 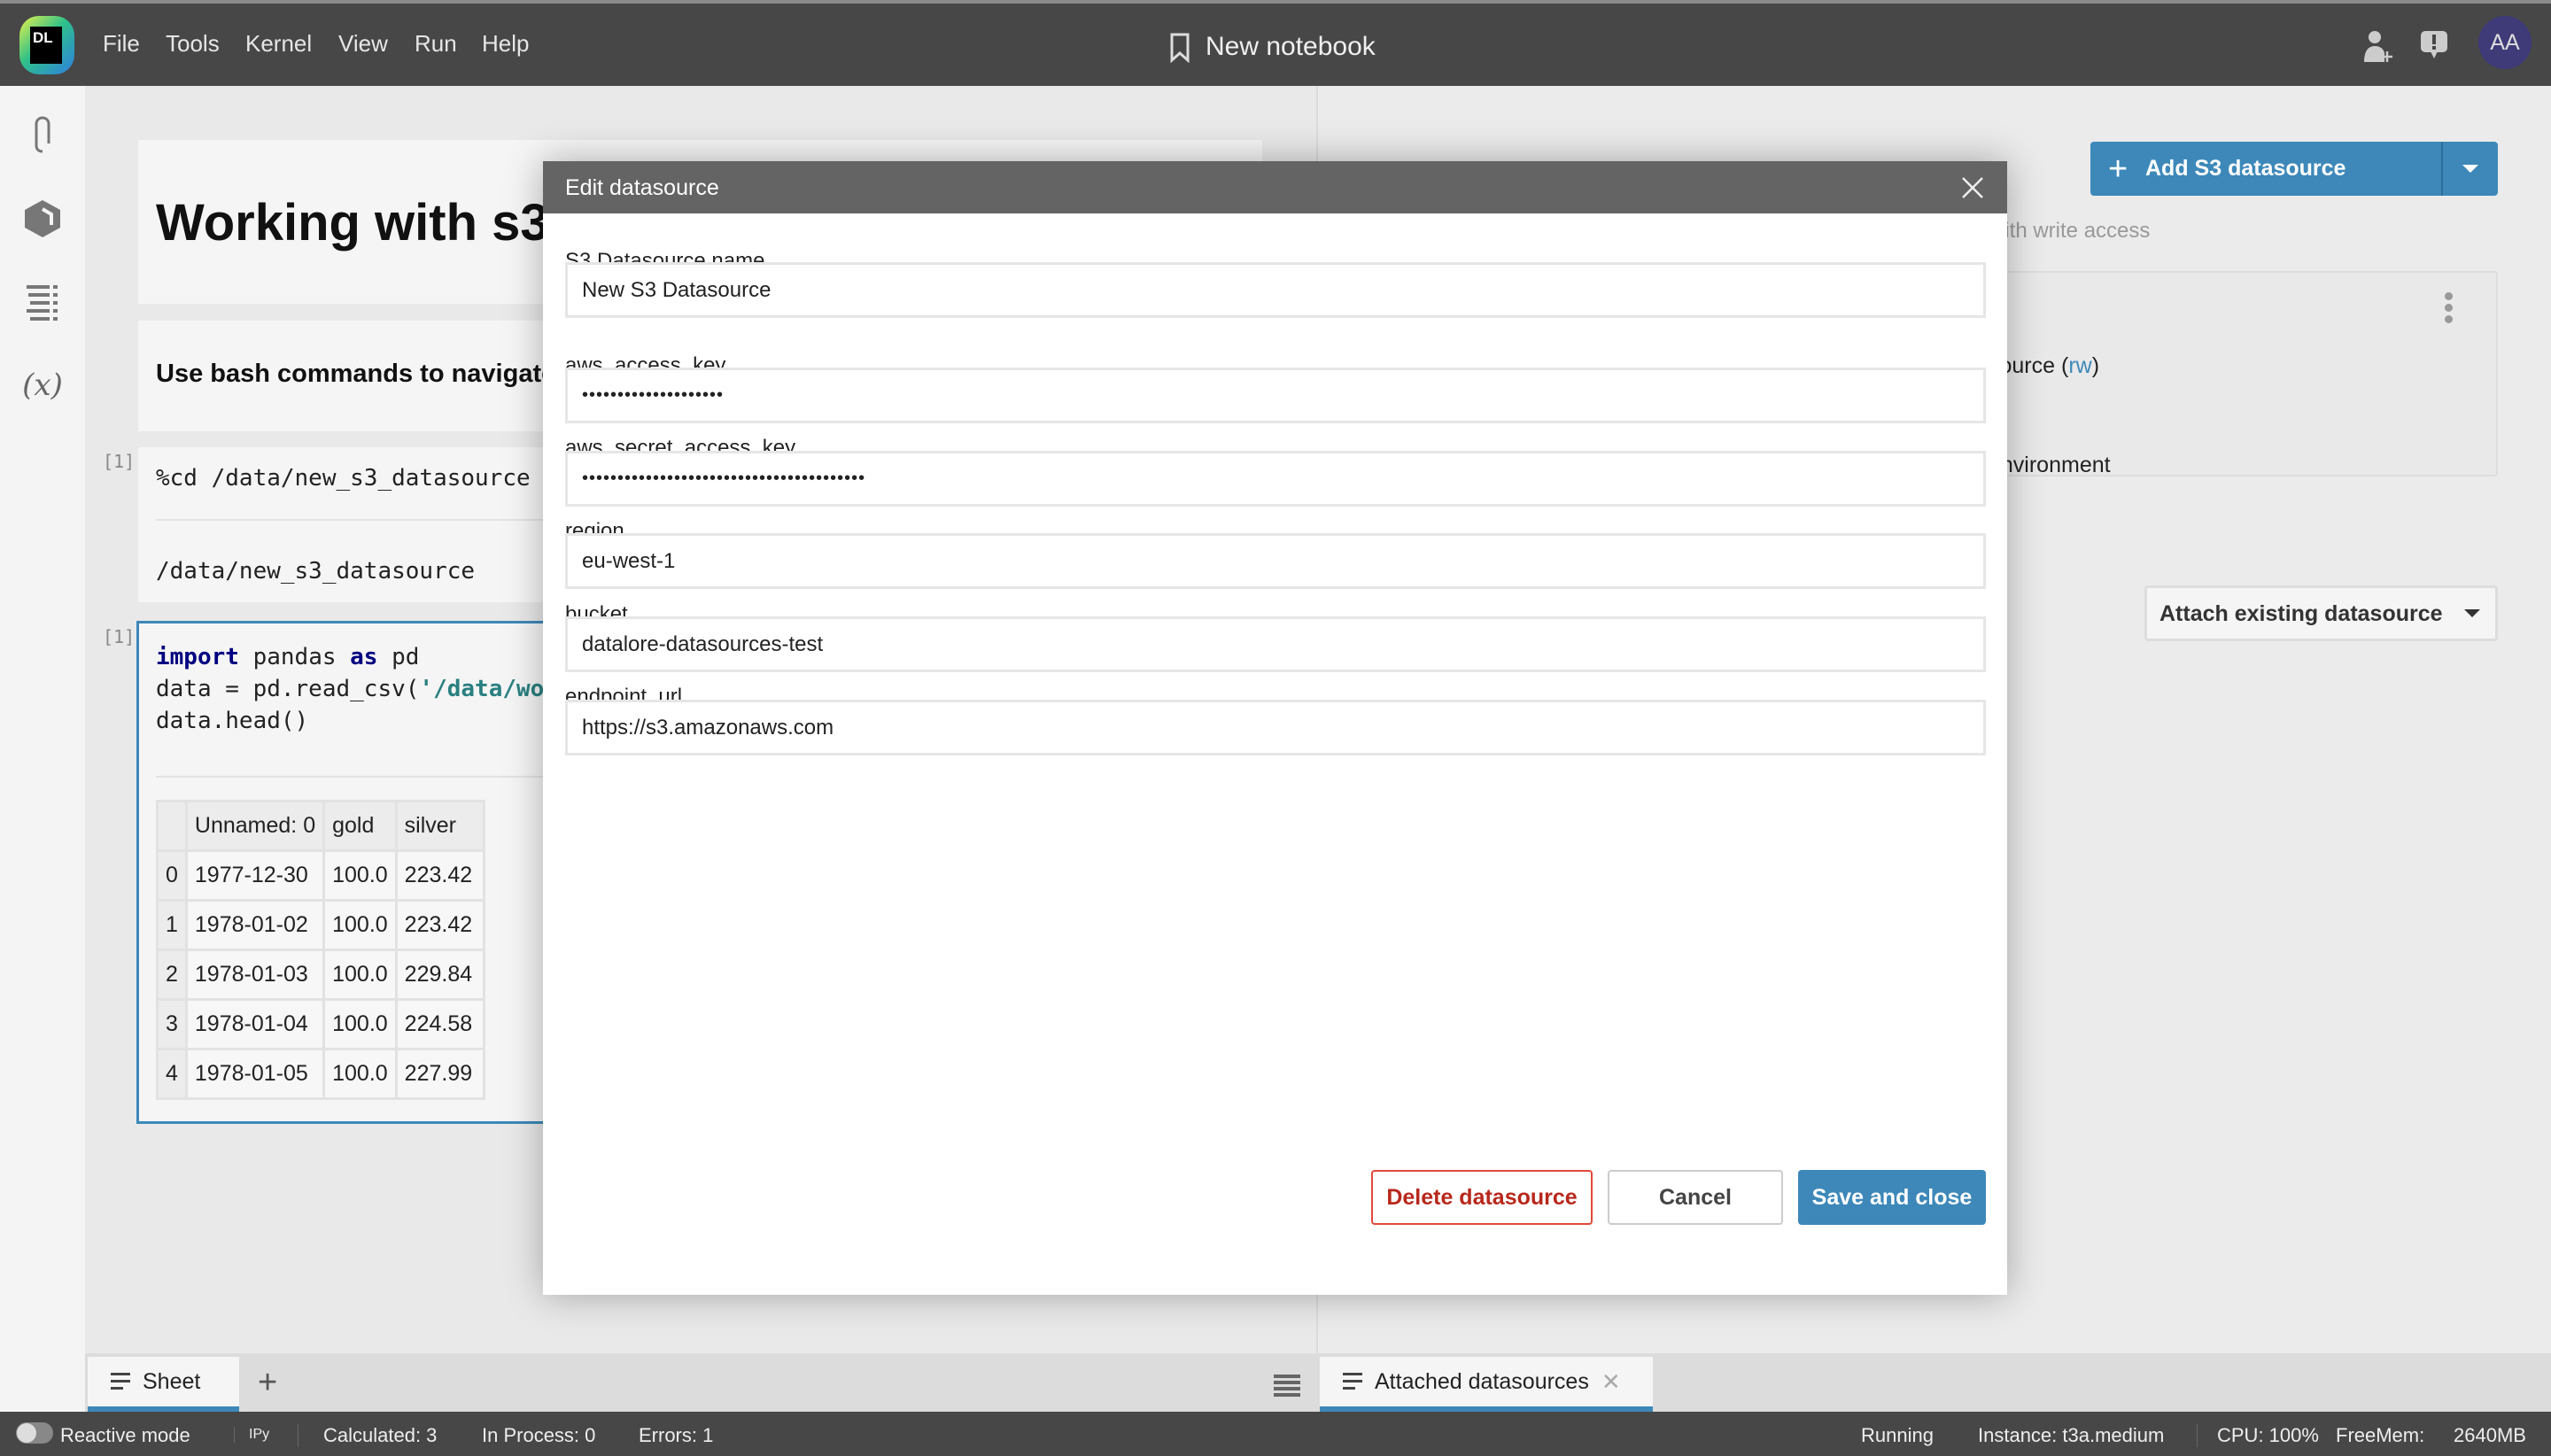 I want to click on code-line: %cd /data/new_s3_datasource, so click(x=344, y=478).